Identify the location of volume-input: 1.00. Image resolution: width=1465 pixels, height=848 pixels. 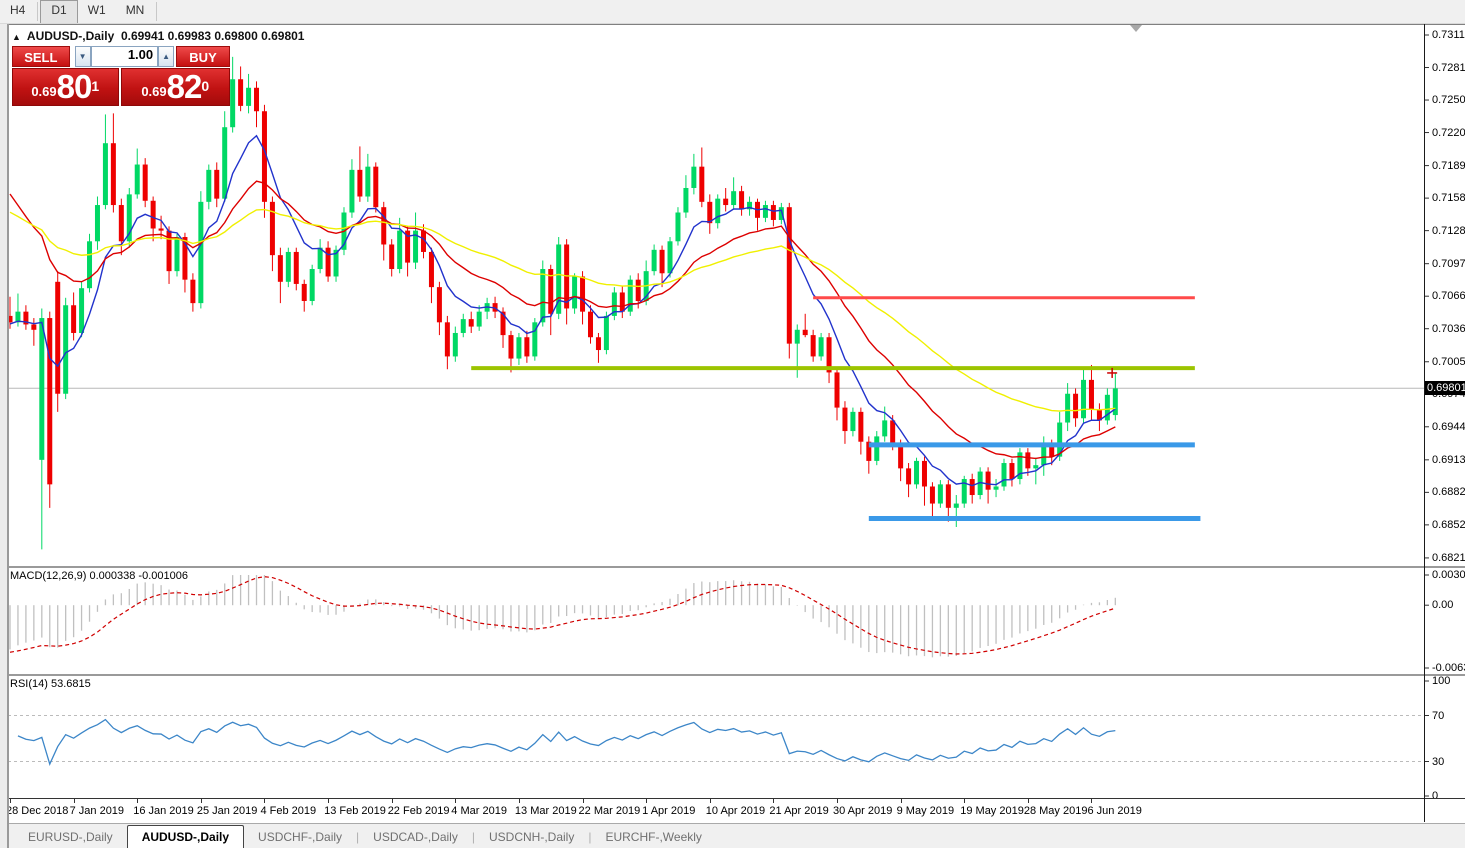
(124, 56).